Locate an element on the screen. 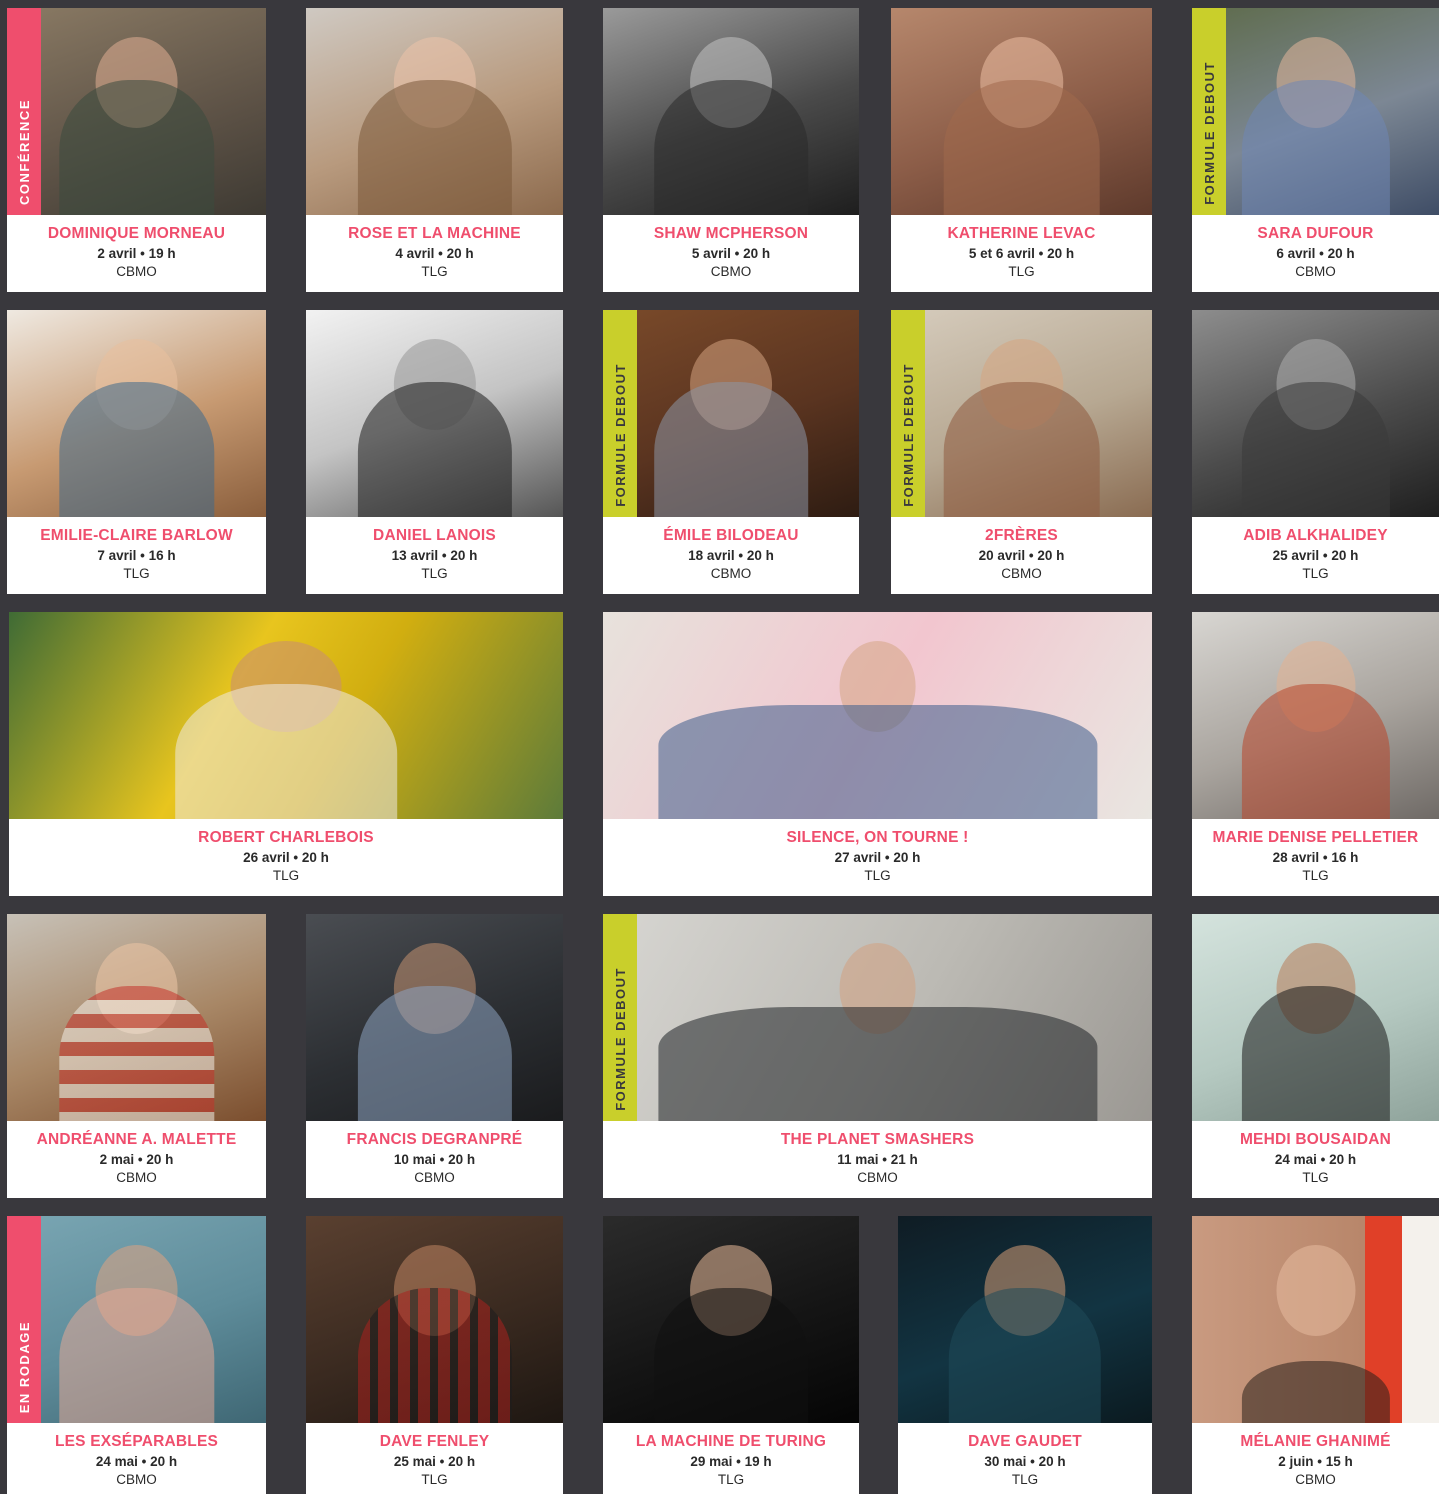 Image resolution: width=1439 pixels, height=1494 pixels. en-rodage-tag: EN RODAGE is located at coordinates (24, 1319).